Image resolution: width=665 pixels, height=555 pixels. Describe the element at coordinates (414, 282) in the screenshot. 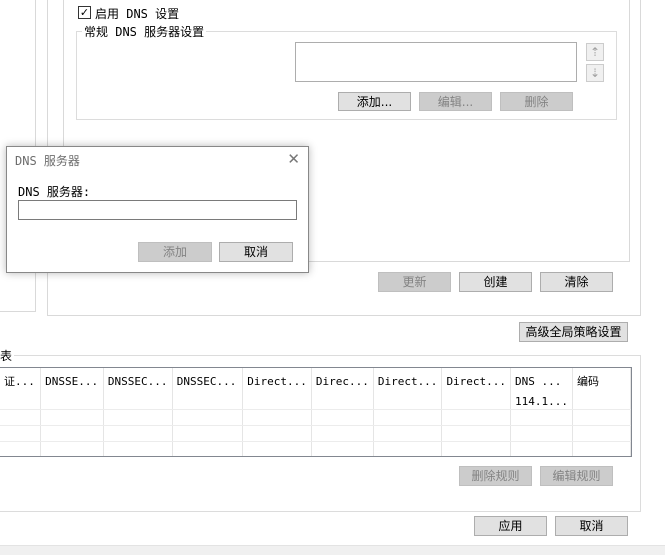

I see `update-button: 更新` at that location.